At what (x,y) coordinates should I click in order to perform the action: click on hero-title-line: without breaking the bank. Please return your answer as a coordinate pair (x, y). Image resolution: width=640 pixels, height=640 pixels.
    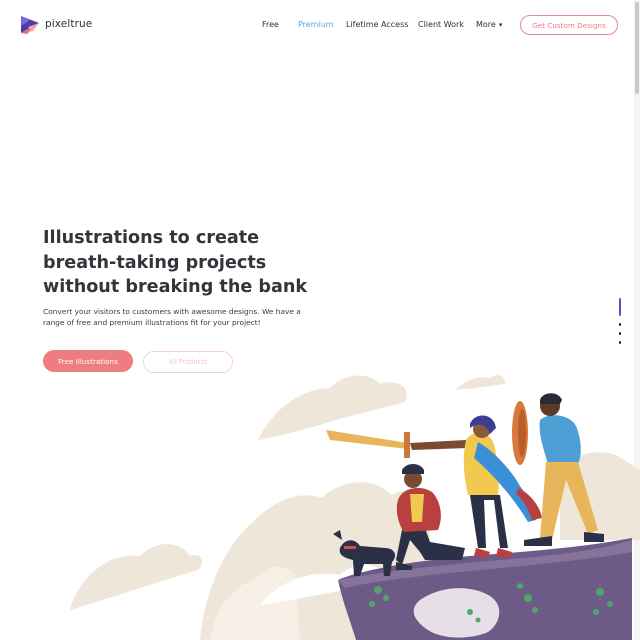
    Looking at the image, I should click on (175, 287).